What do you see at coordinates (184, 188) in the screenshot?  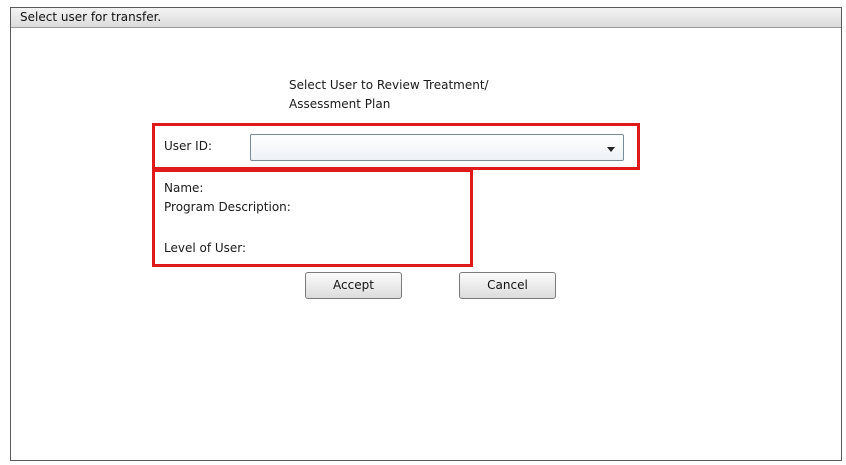 I see `name-label: Name:` at bounding box center [184, 188].